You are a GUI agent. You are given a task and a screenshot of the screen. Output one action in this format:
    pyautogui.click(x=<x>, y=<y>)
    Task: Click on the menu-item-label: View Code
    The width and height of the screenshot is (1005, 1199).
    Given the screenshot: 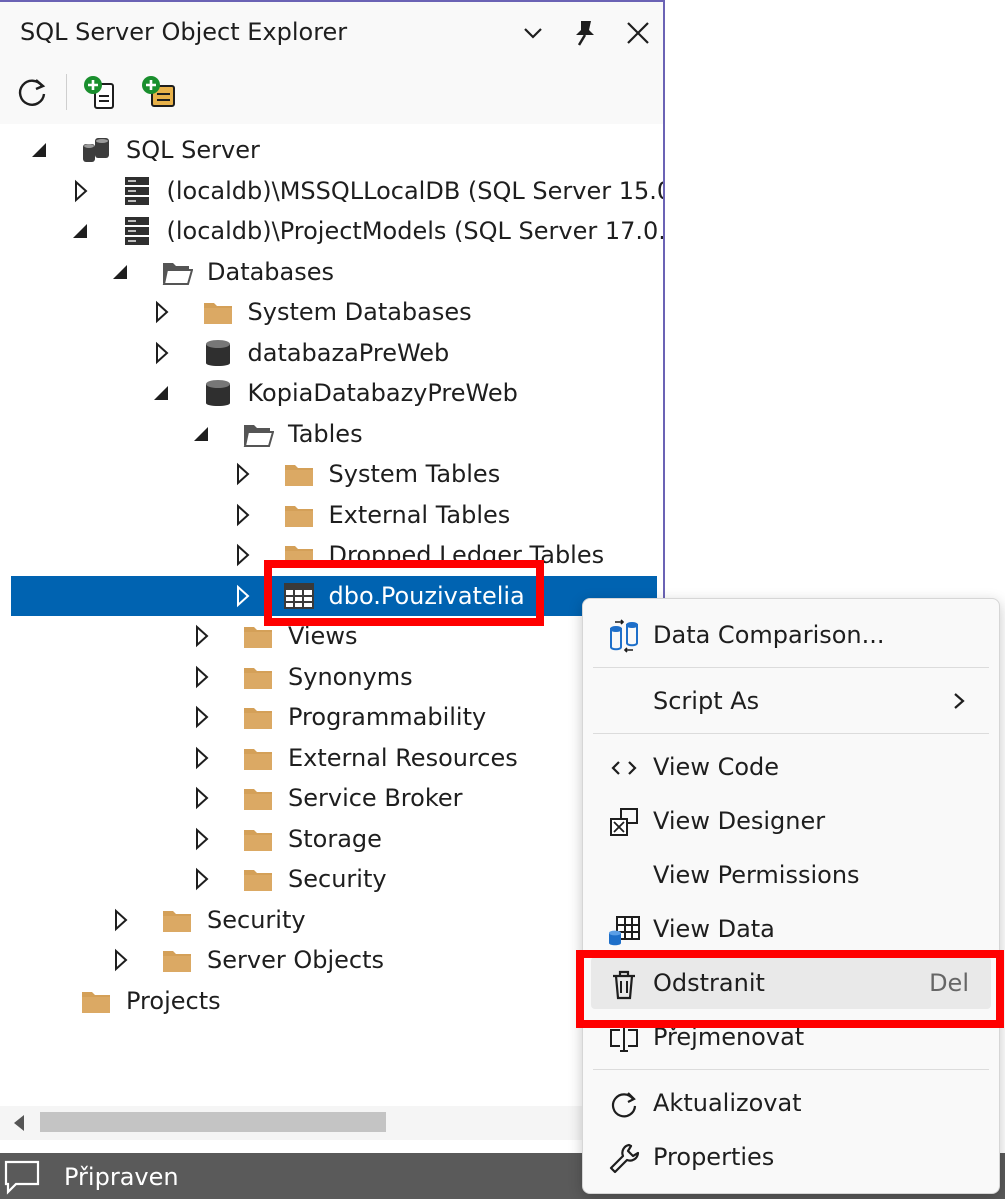 What is the action you would take?
    pyautogui.click(x=716, y=767)
    